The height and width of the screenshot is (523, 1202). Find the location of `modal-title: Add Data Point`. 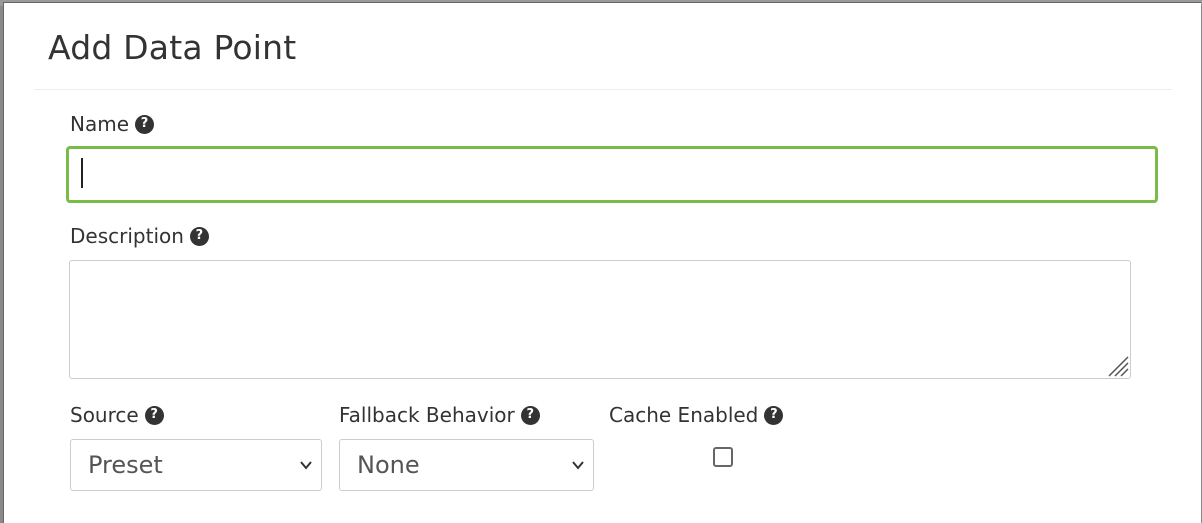

modal-title: Add Data Point is located at coordinates (172, 47).